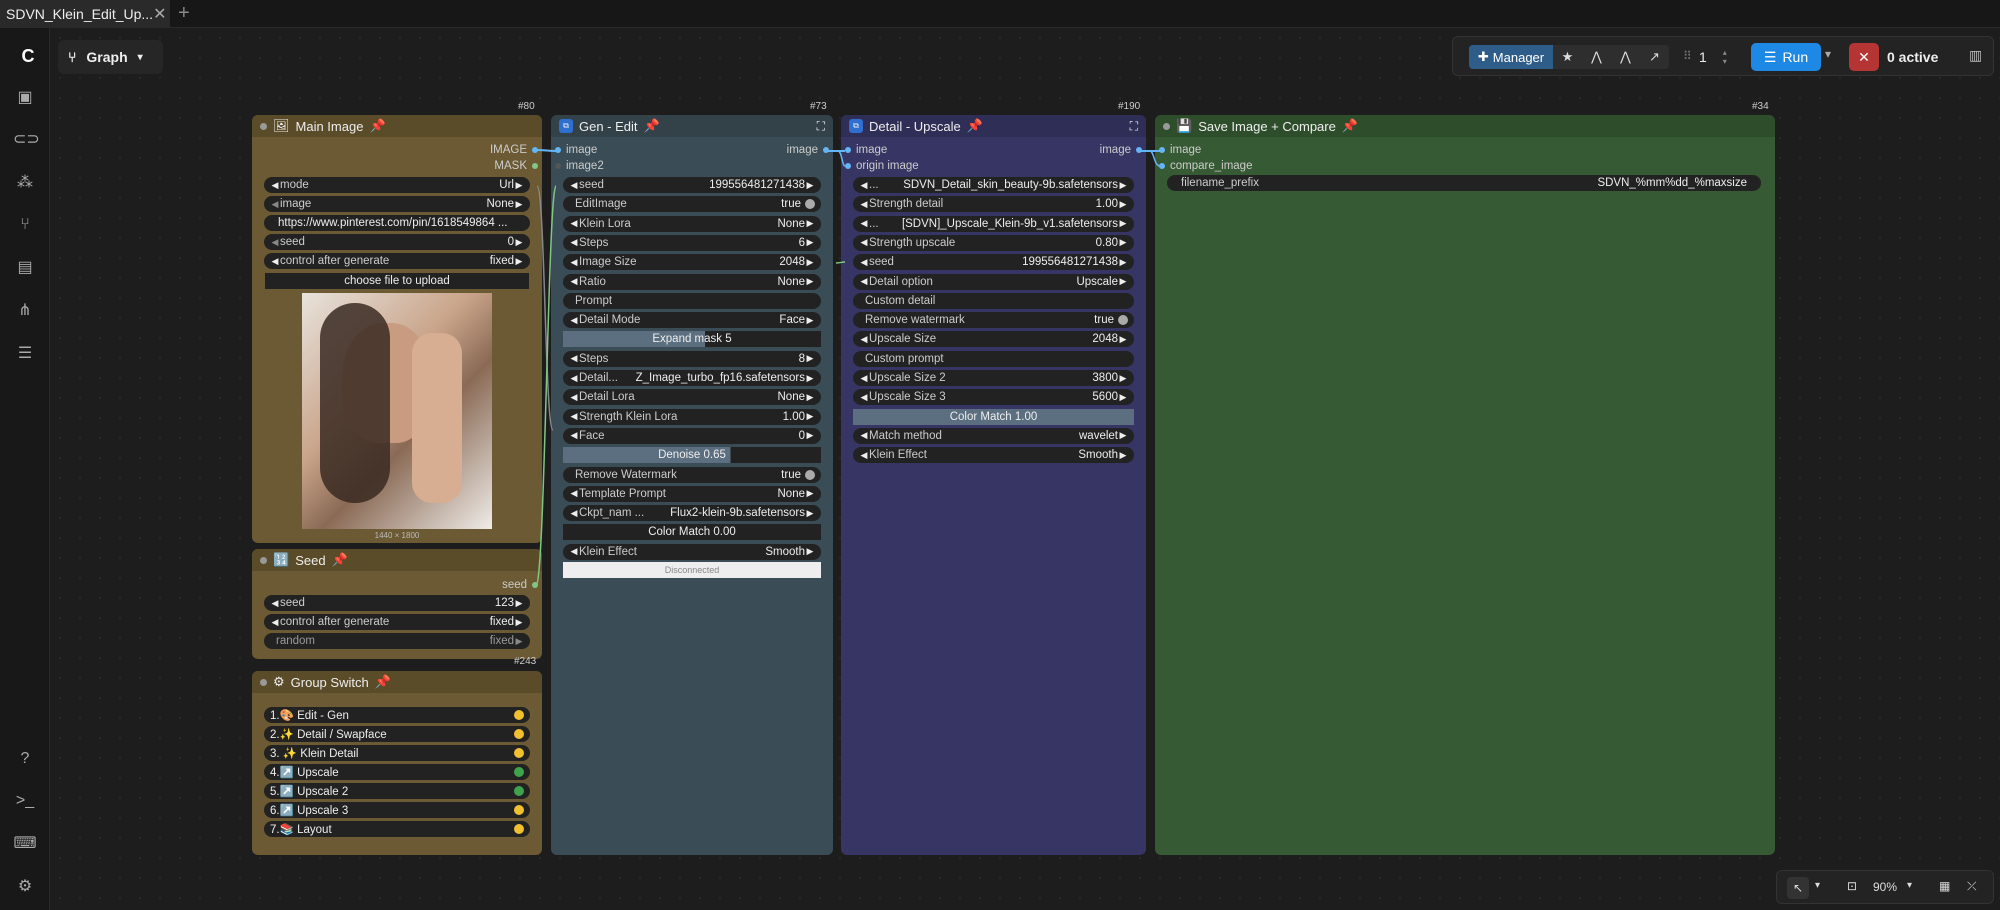 This screenshot has width=2000, height=910. I want to click on fit-view-icon: ⊡, so click(1852, 886).